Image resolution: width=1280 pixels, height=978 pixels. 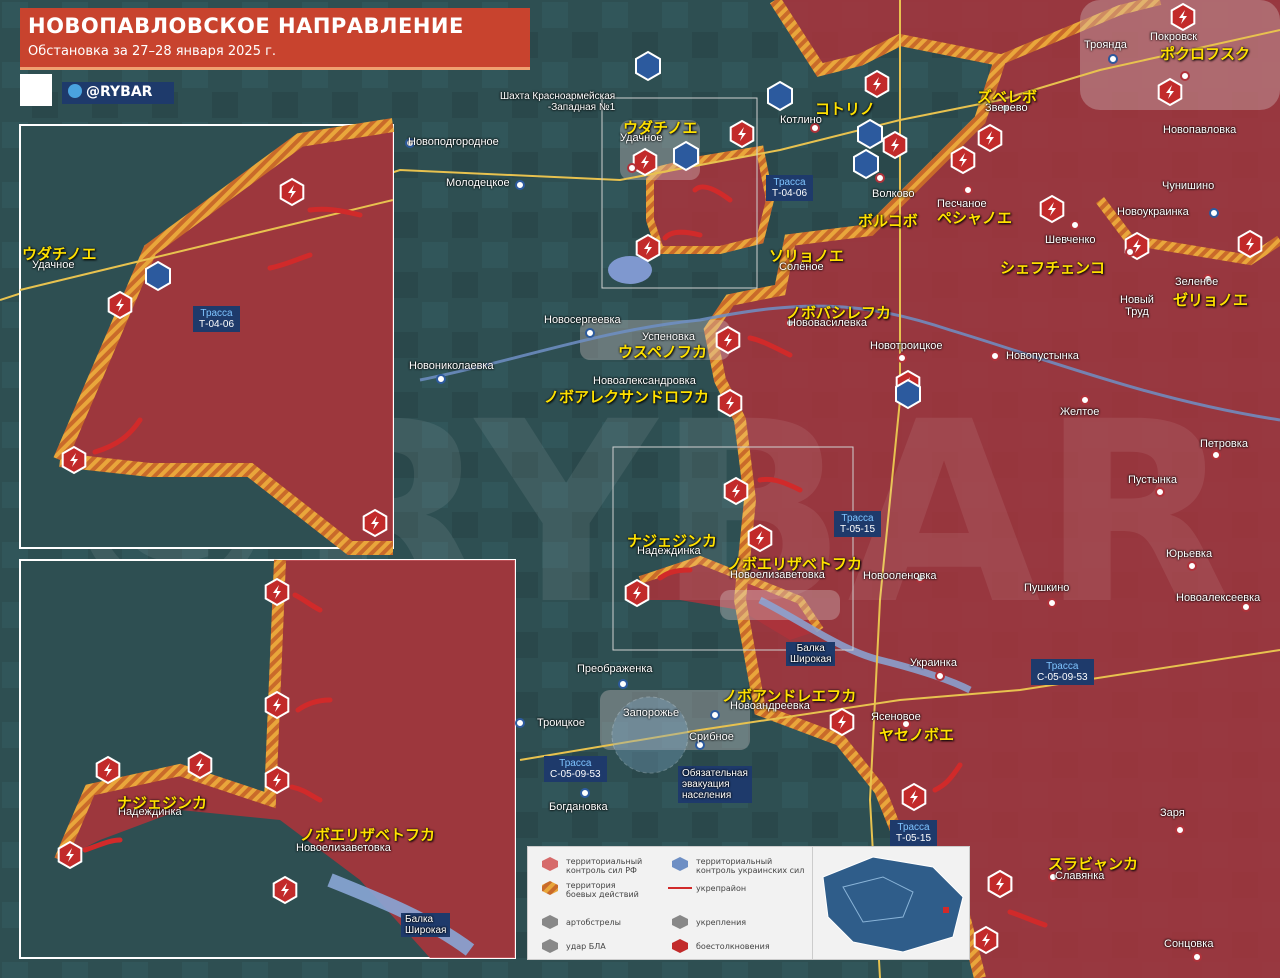 What do you see at coordinates (558, 102) in the screenshot?
I see `label-shakhta: Шахта Красноармейская -Западная №1` at bounding box center [558, 102].